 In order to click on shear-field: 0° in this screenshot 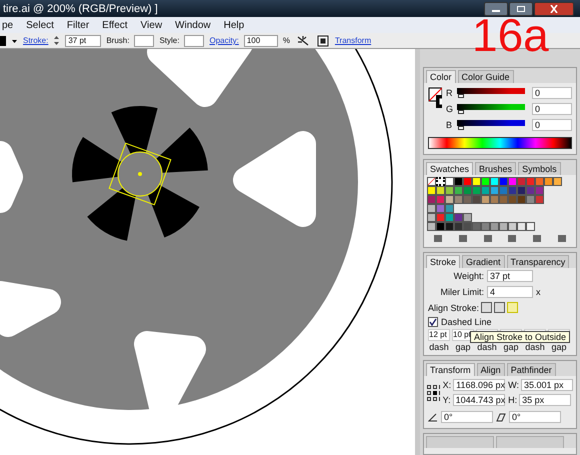, I will do `click(535, 417)`.